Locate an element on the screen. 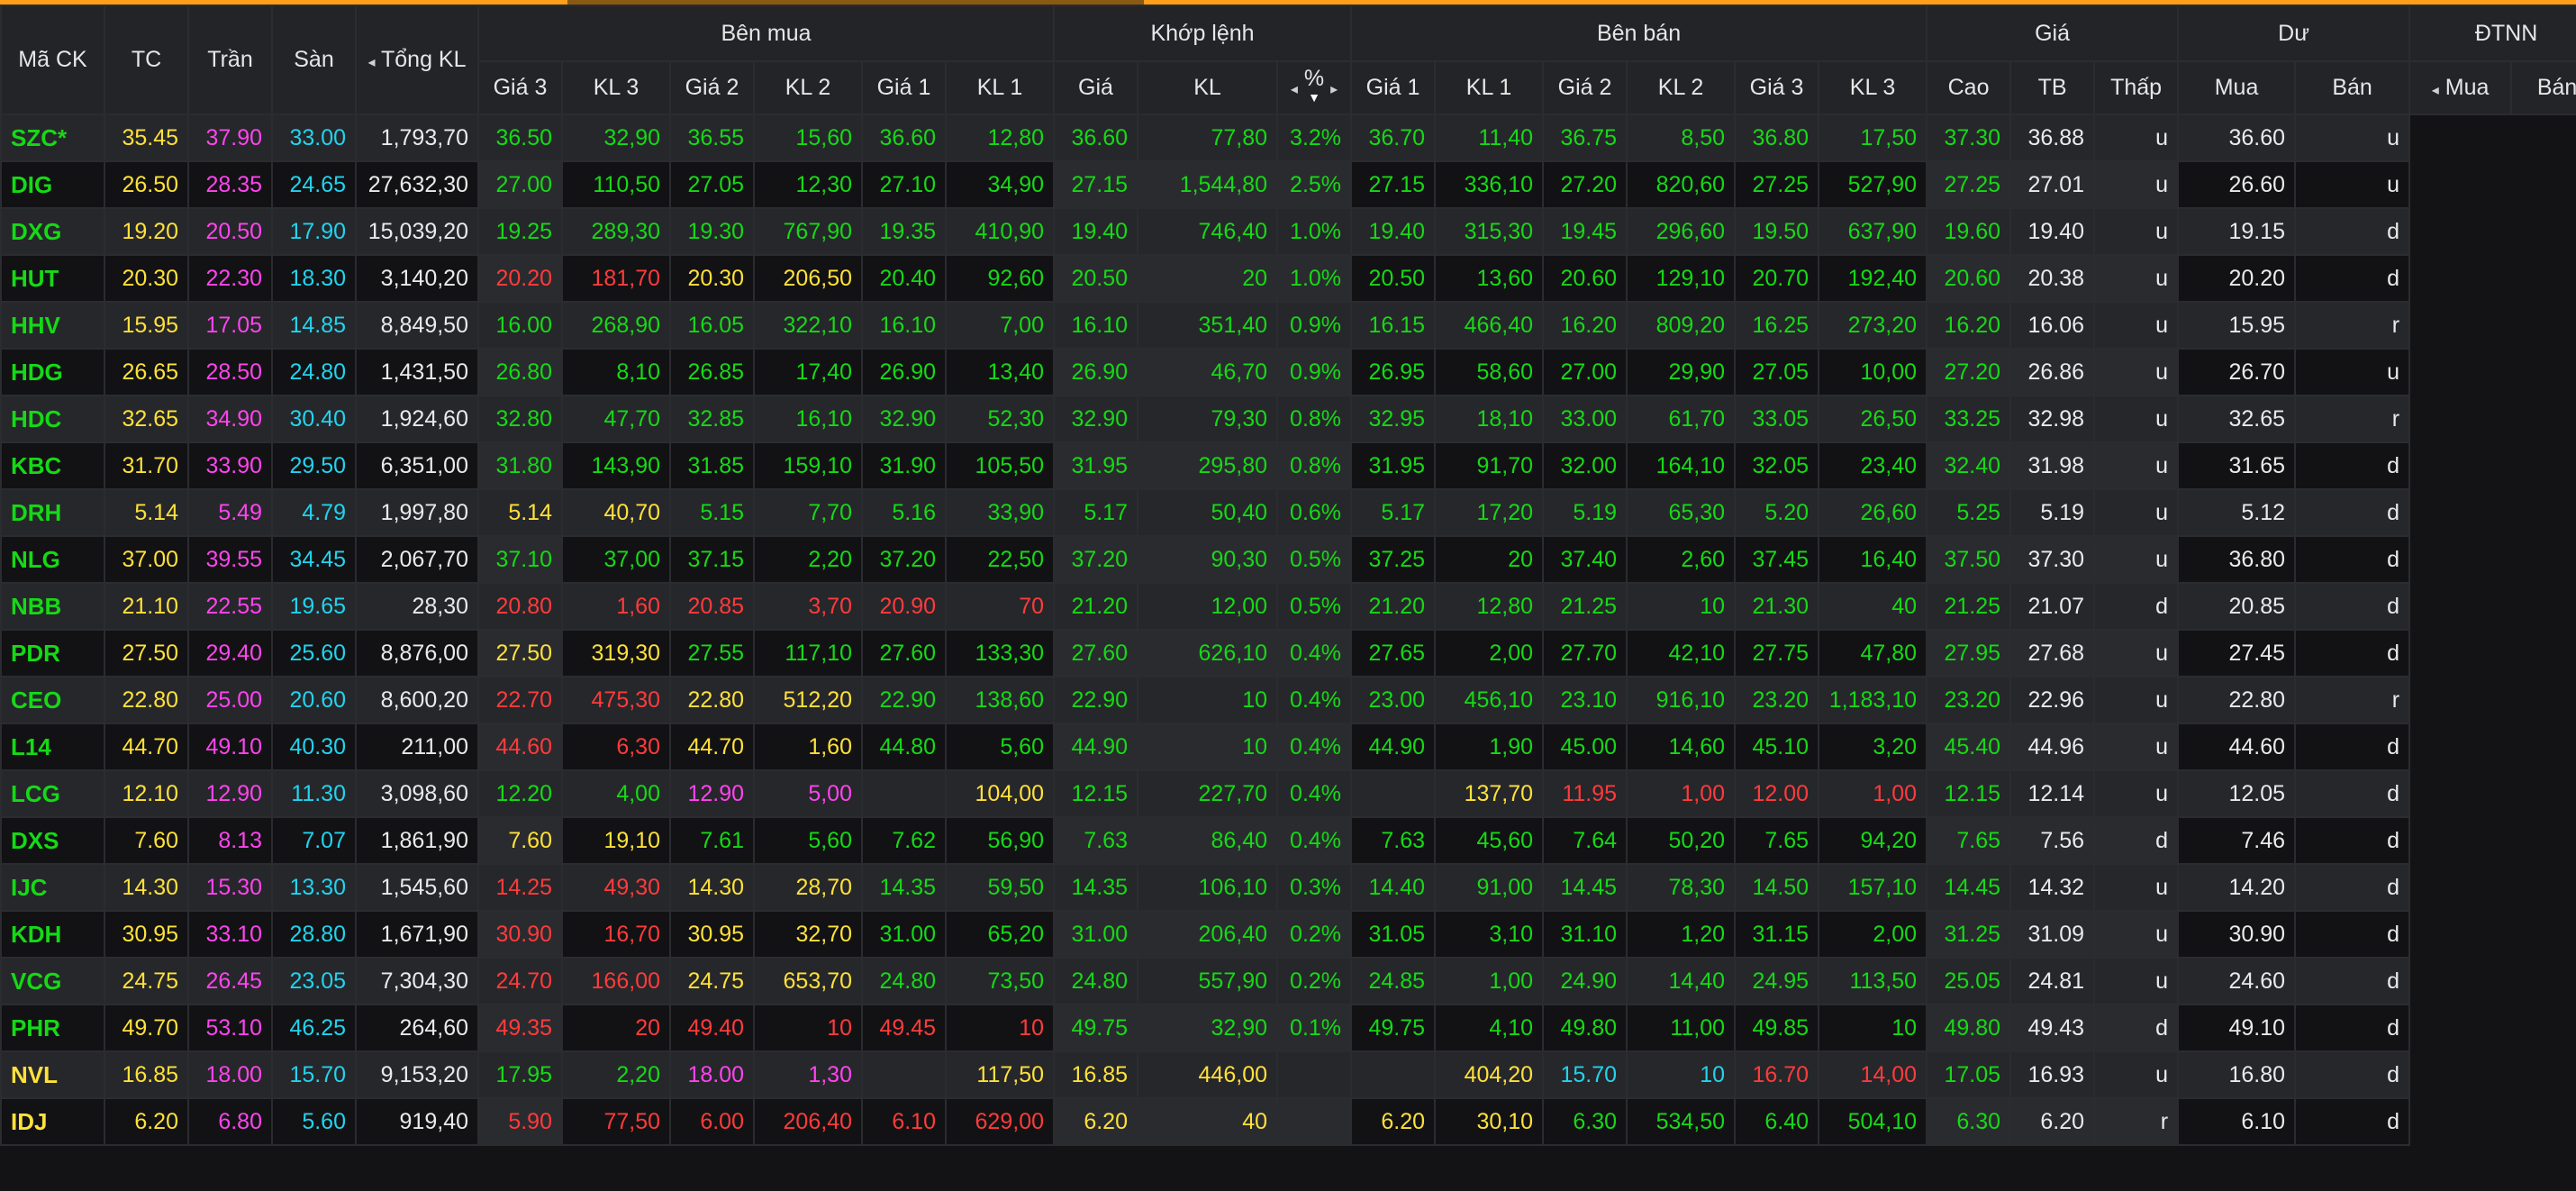 This screenshot has height=1191, width=2576. col-header-ma-ck: Mã CK is located at coordinates (52, 60).